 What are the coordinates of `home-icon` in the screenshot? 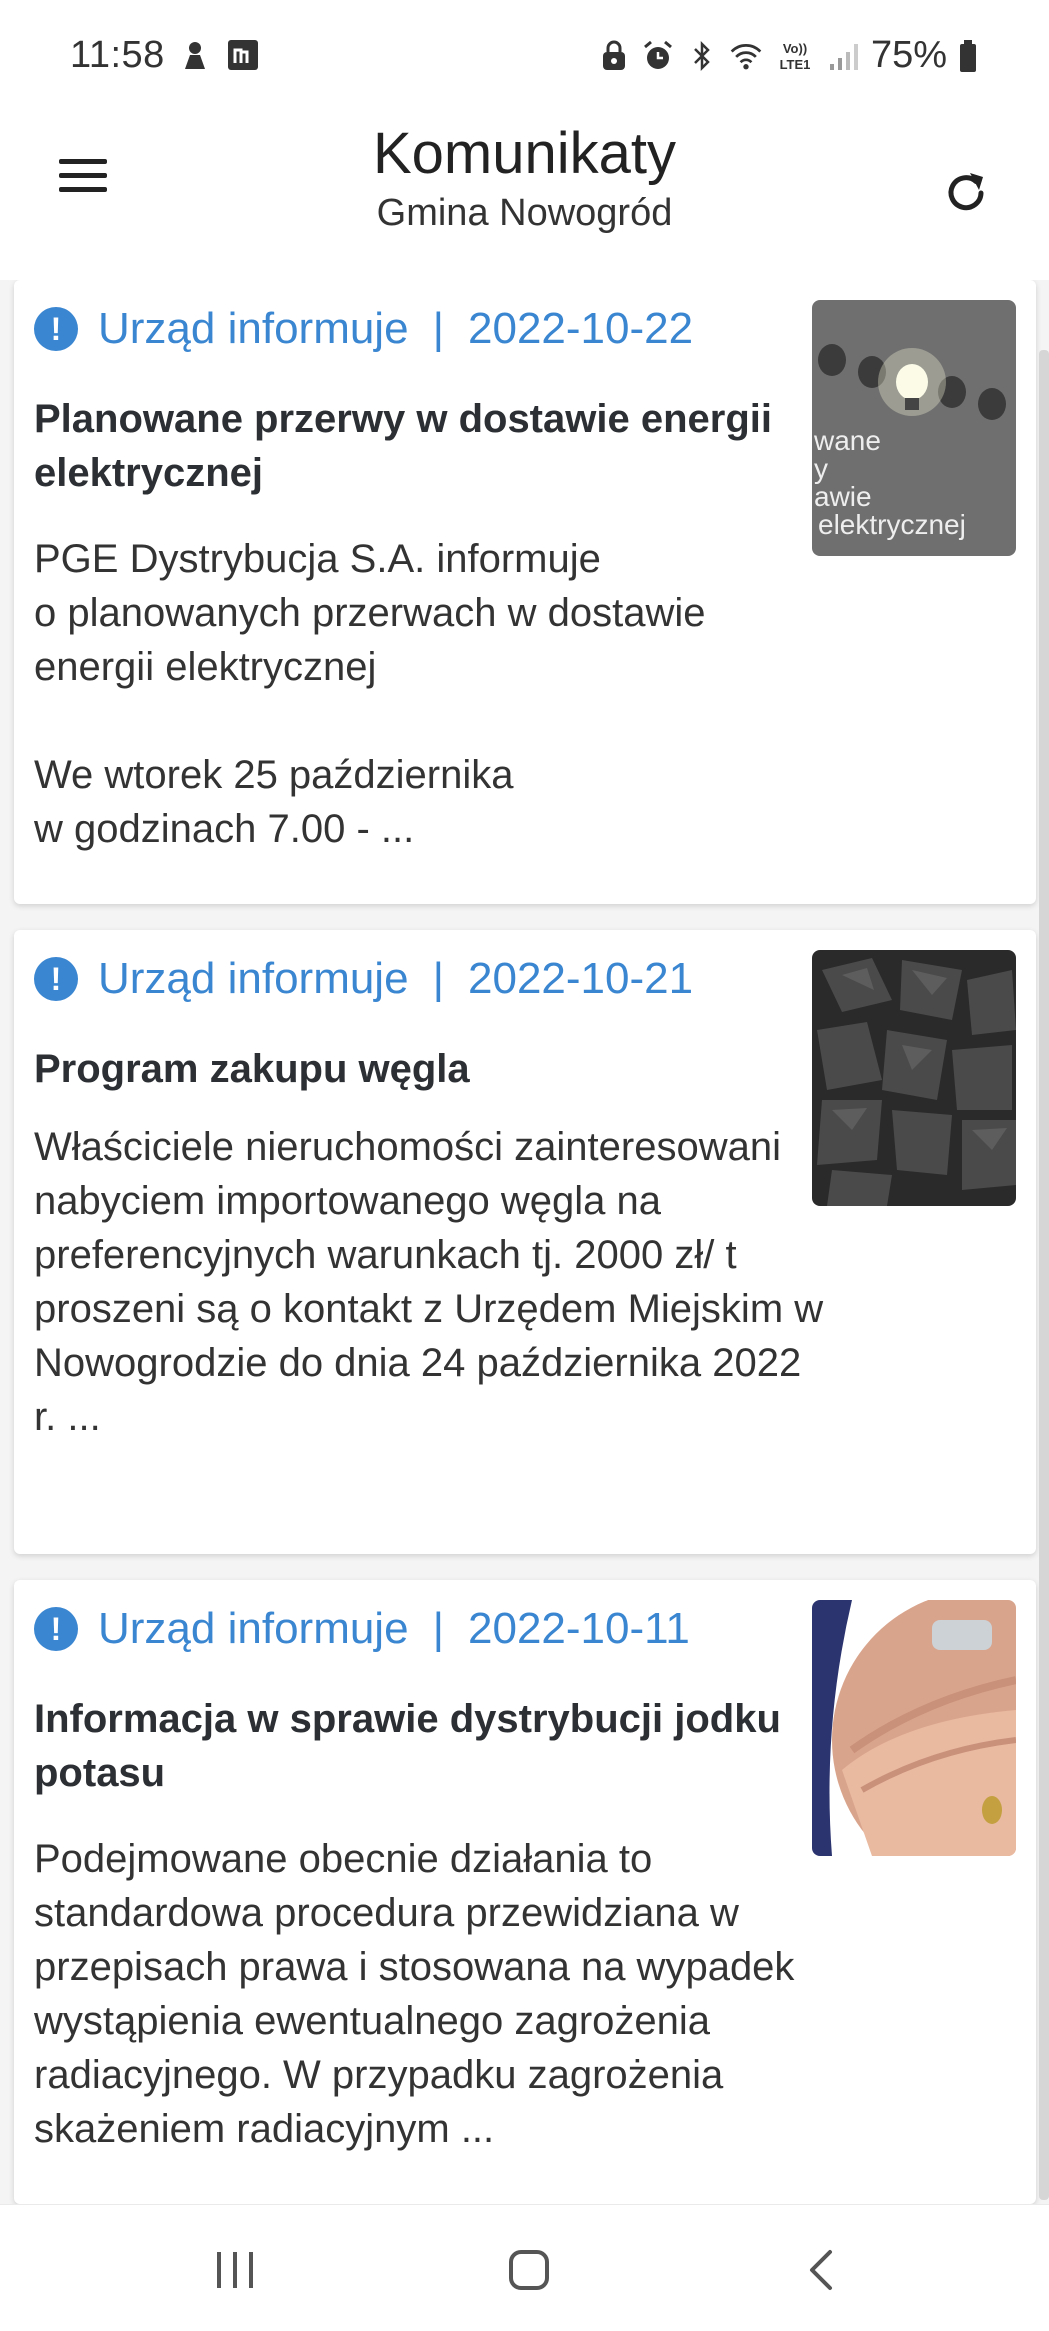 It's located at (529, 2270).